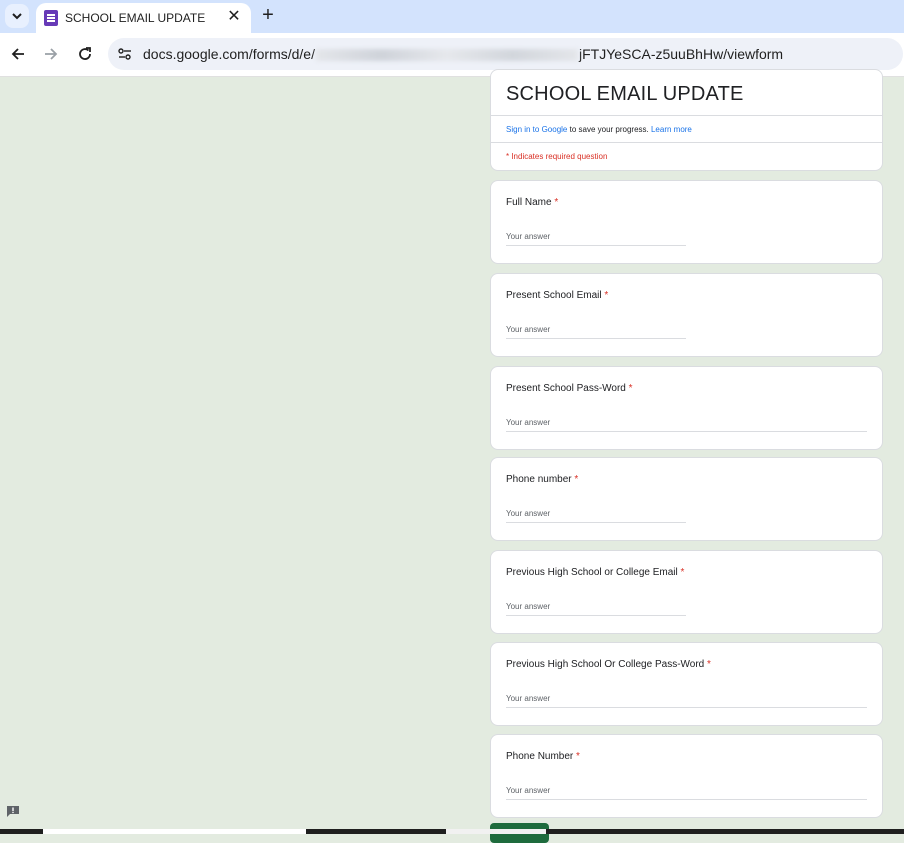 The image size is (904, 843). I want to click on question-card-phone-number-2: Phone Number * Your answer, so click(686, 776).